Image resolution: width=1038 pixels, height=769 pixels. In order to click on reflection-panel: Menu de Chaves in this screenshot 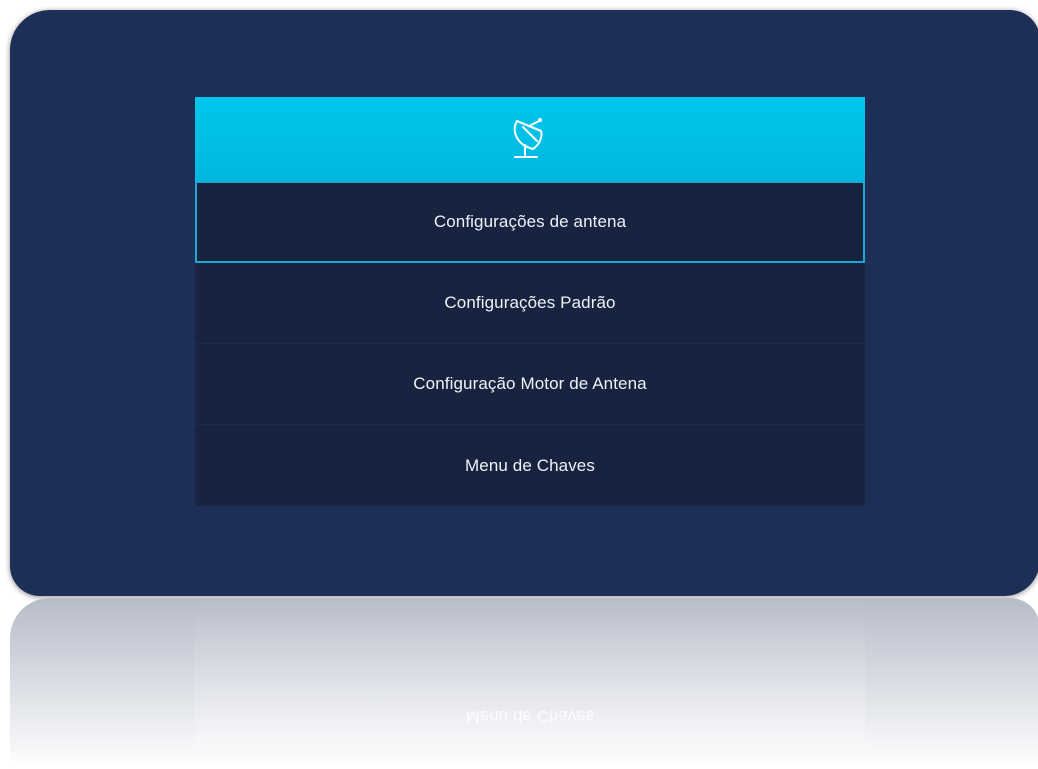, I will do `click(530, 673)`.